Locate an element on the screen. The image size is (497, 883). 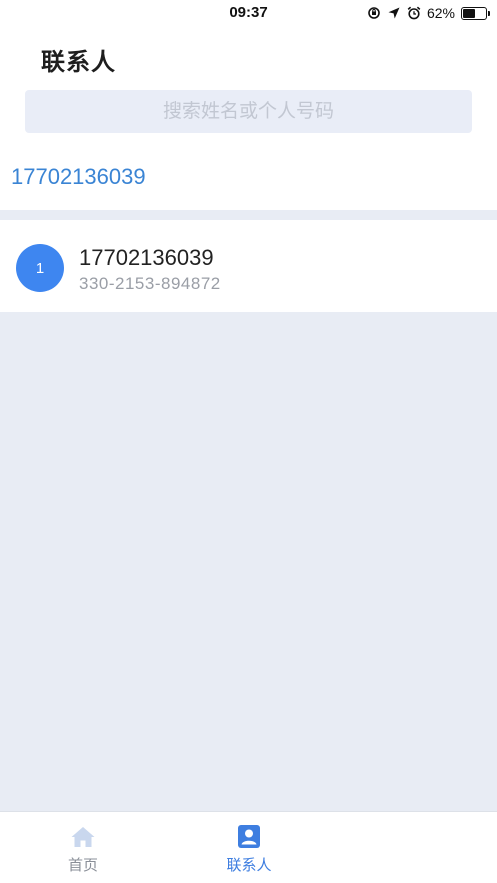
battery-tip is located at coordinates (489, 13).